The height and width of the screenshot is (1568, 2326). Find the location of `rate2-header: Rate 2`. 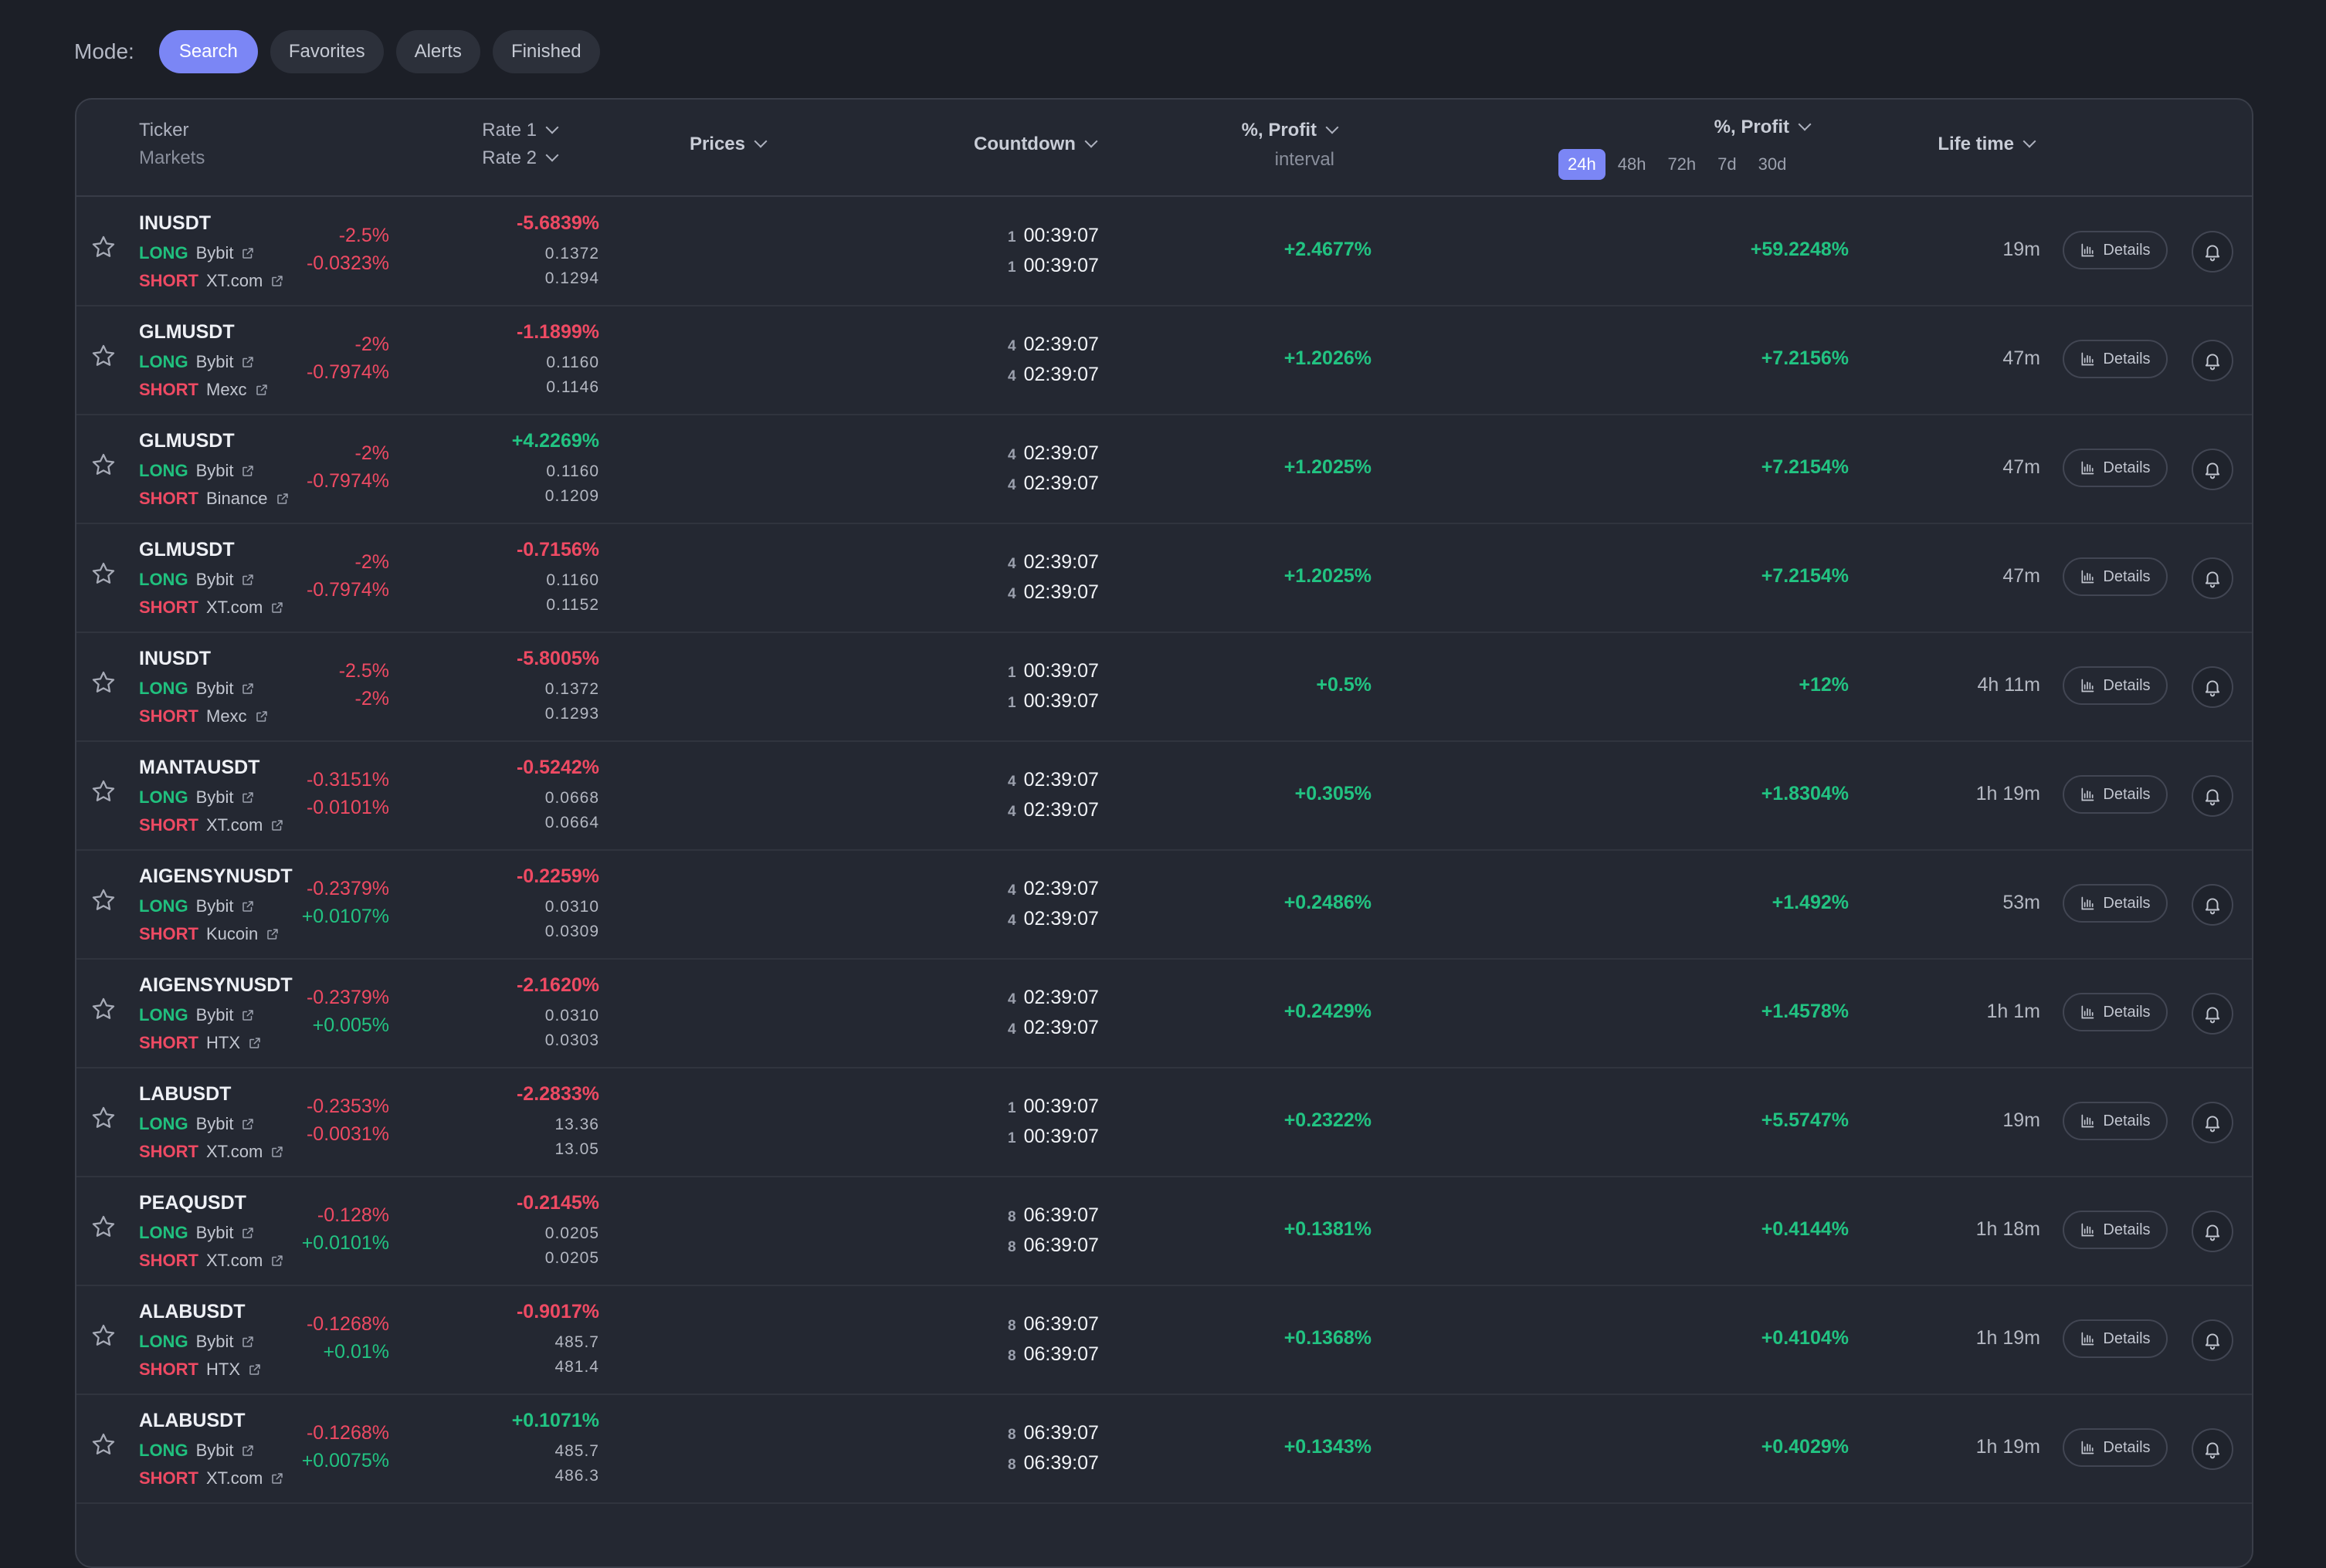

rate2-header: Rate 2 is located at coordinates (520, 158).